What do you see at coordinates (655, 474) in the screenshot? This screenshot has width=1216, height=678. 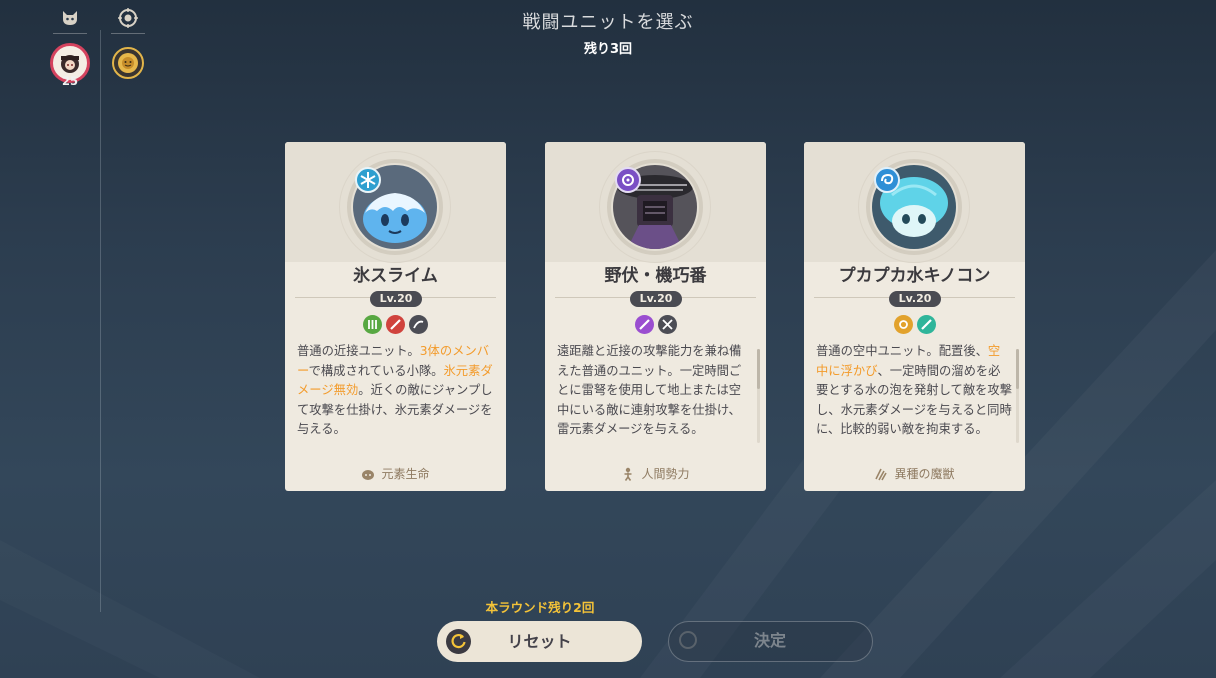 I see `unit-category: 人間勢力` at bounding box center [655, 474].